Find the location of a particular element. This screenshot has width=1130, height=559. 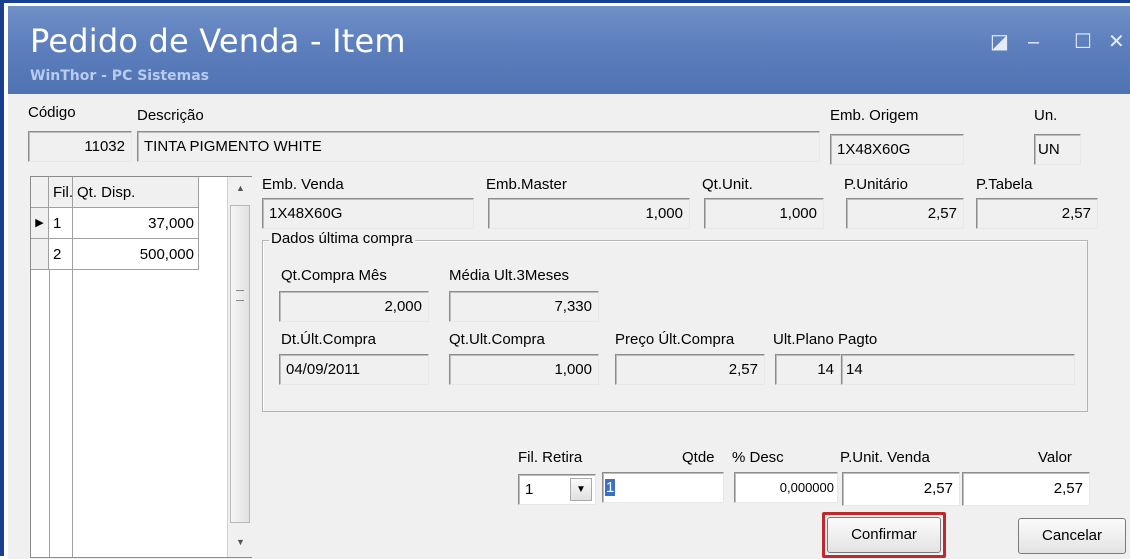

grid-row-2-fil: 2 is located at coordinates (61, 254).